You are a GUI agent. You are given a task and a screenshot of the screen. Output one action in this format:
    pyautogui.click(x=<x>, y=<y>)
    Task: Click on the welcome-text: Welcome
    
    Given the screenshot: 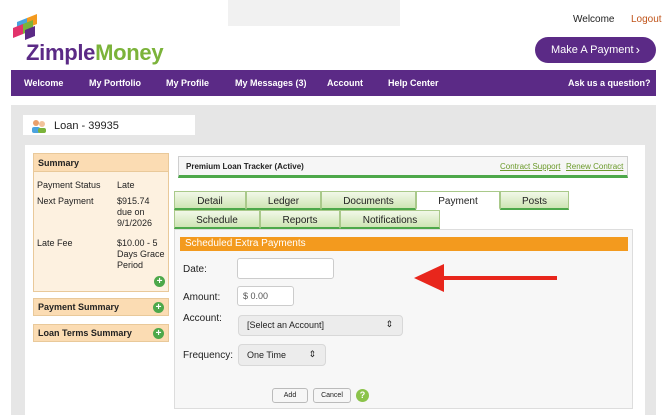 What is the action you would take?
    pyautogui.click(x=594, y=19)
    